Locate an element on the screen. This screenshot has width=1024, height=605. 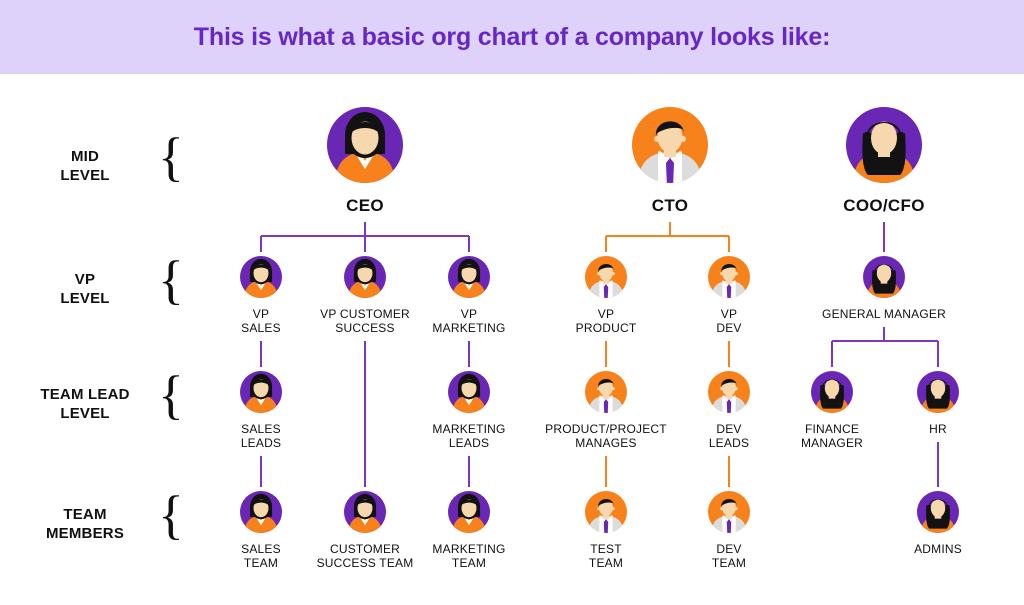
avatar-test-team is located at coordinates (606, 512).